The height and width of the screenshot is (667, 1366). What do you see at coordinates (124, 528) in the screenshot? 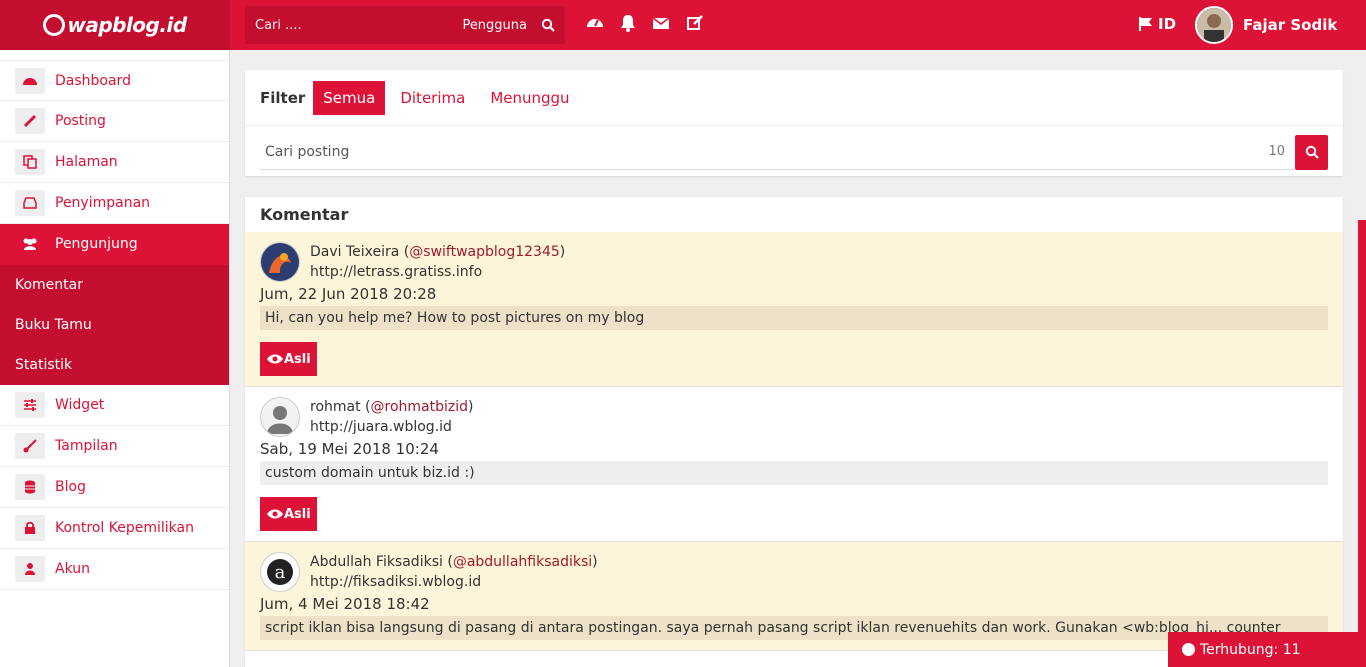
I see `sidebar-item-label: Kontrol Kepemilikan` at bounding box center [124, 528].